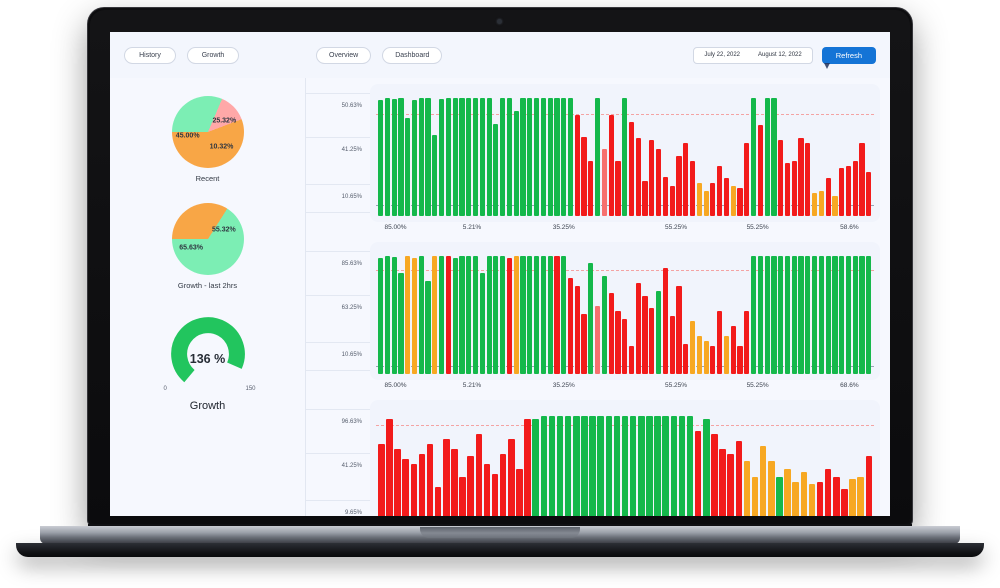 The height and width of the screenshot is (588, 1000). I want to click on refresh-button: Refresh, so click(848, 55).